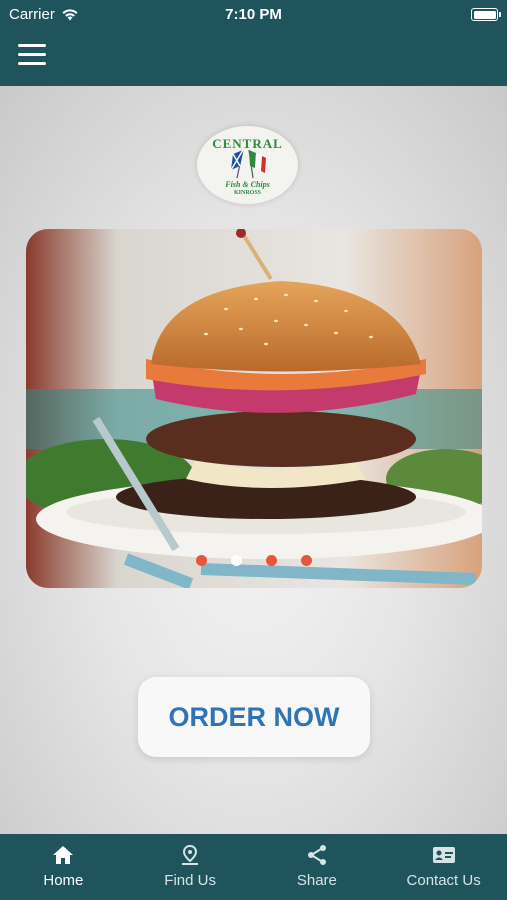 The height and width of the screenshot is (900, 507). Describe the element at coordinates (247, 184) in the screenshot. I see `logo-subtitle: Fish & Chips` at that location.